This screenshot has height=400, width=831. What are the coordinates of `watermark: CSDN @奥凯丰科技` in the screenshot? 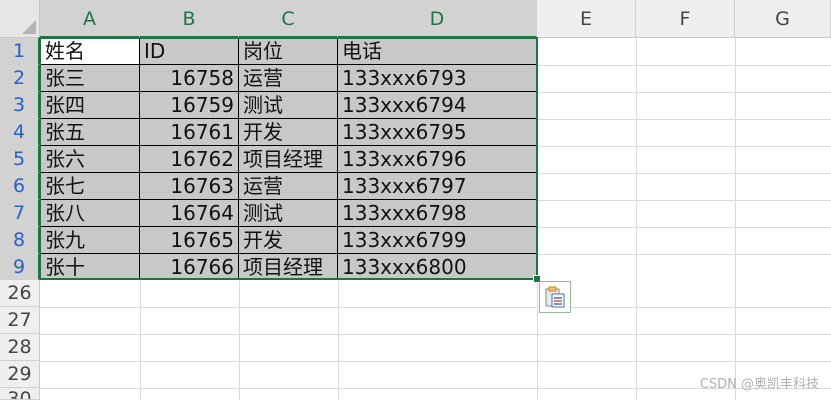 It's located at (759, 384).